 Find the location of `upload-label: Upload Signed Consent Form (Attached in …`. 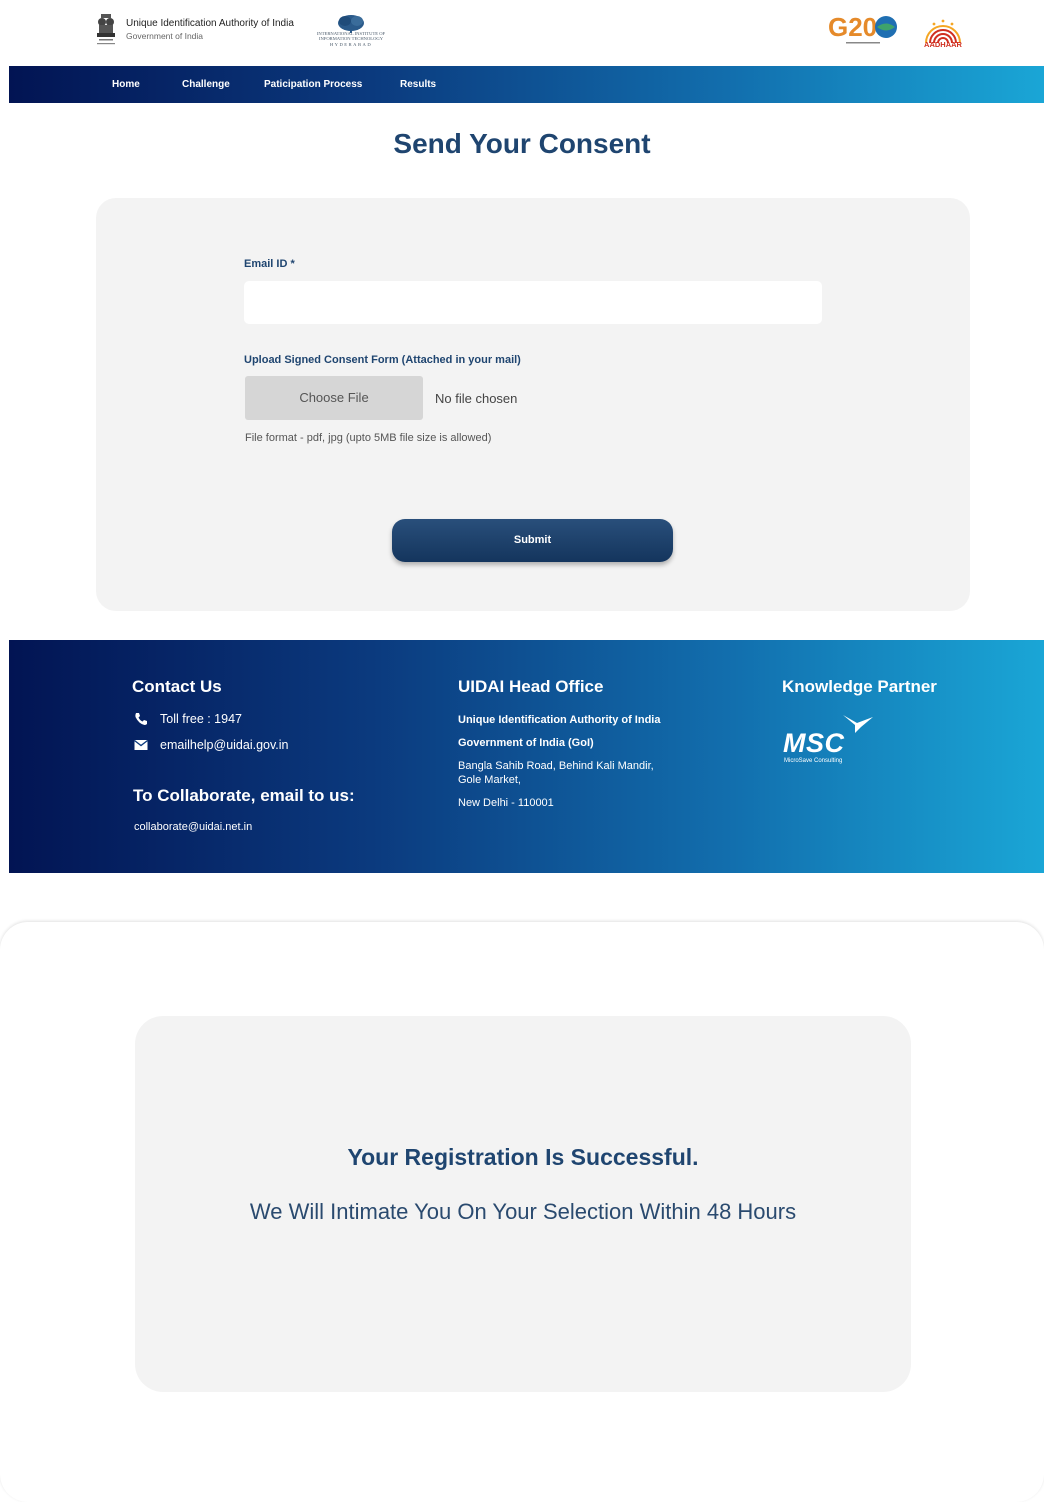

upload-label: Upload Signed Consent Form (Attached in … is located at coordinates (382, 360).